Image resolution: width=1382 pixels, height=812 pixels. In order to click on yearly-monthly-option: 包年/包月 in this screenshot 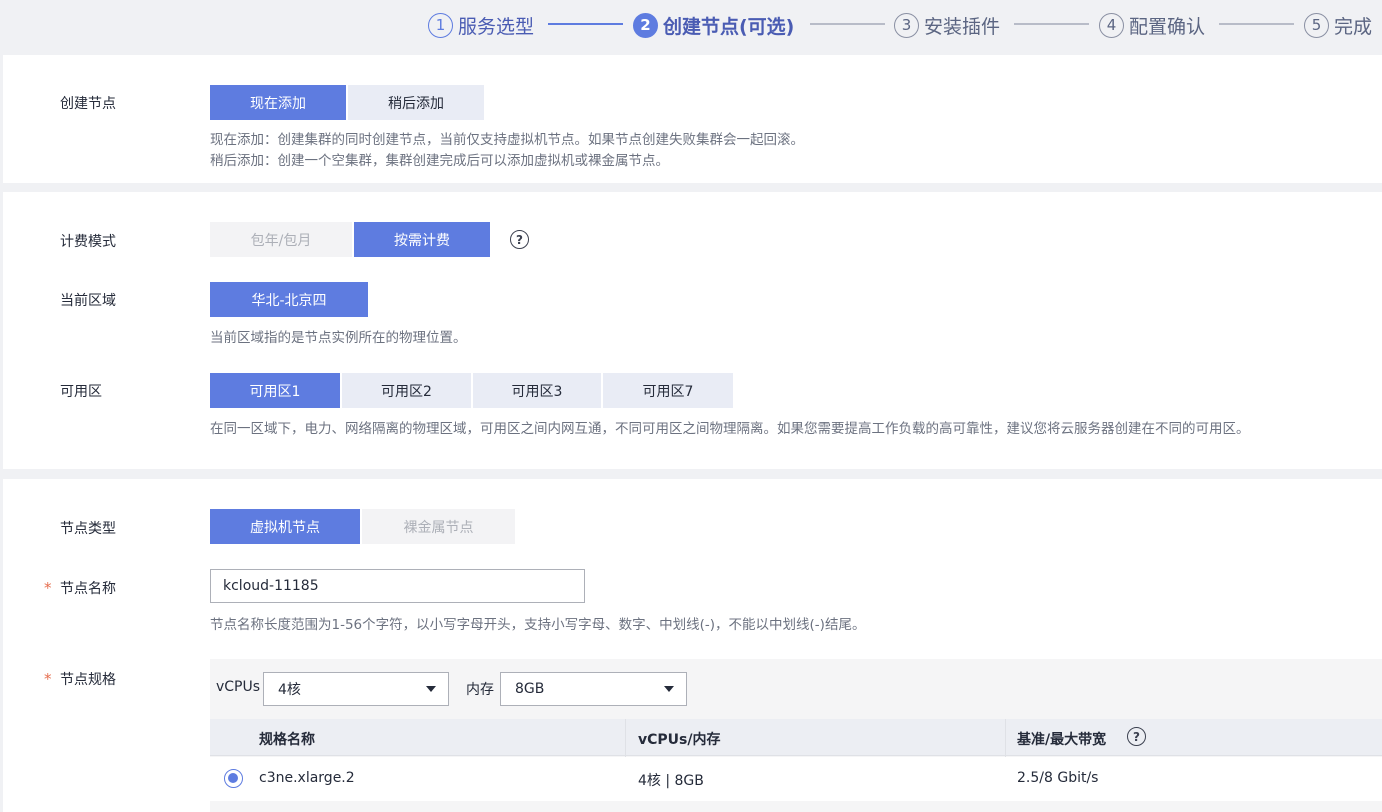, I will do `click(281, 239)`.